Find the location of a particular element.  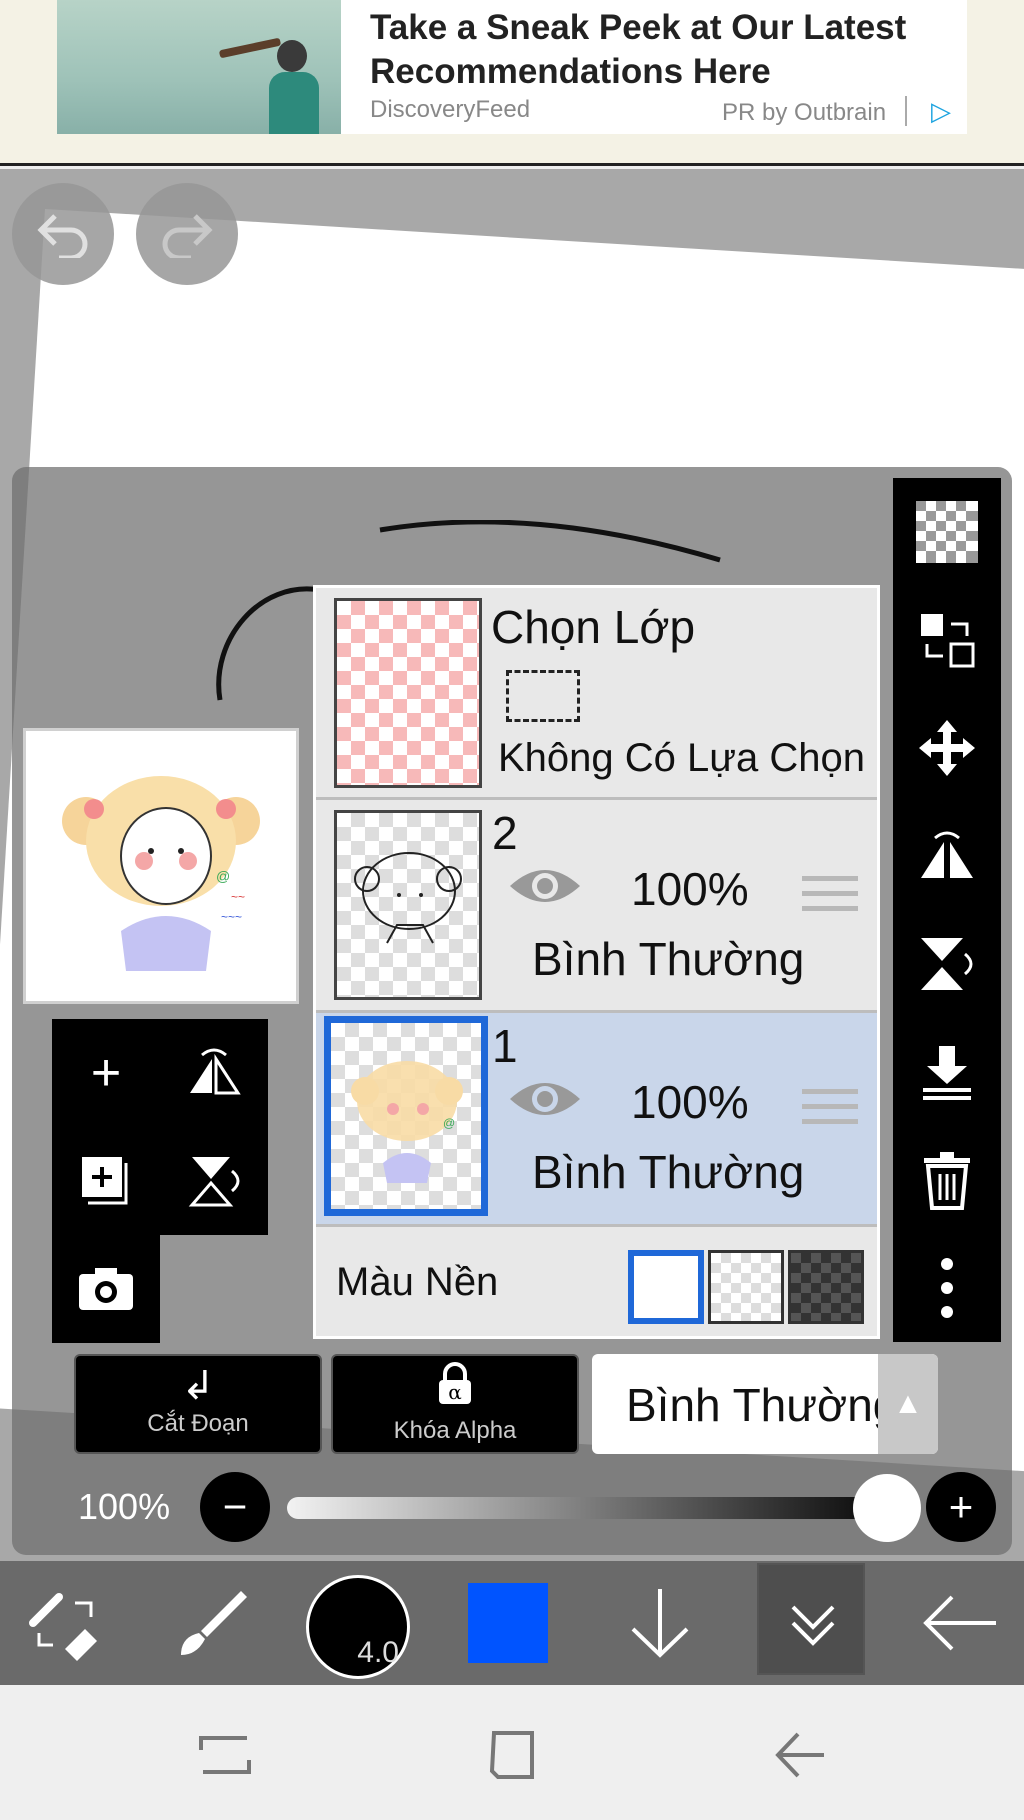

ad-image-head is located at coordinates (292, 56).